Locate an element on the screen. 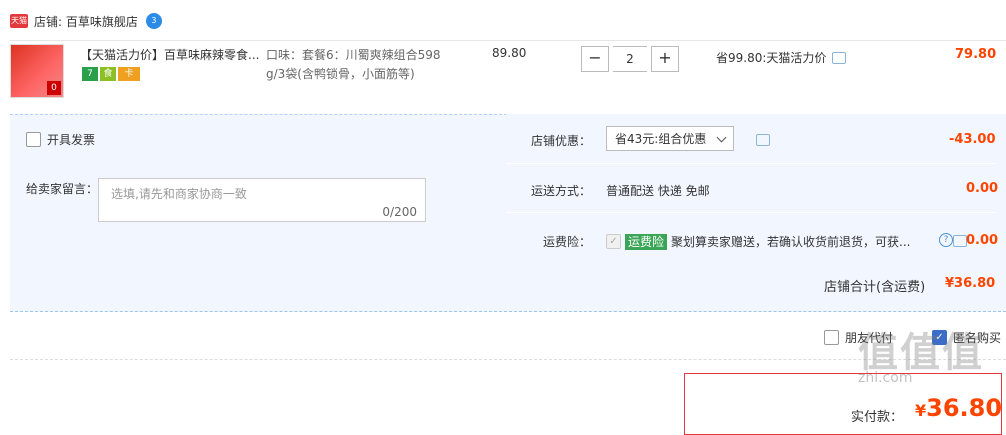 This screenshot has height=435, width=1006. invoice-option: 开具发票 is located at coordinates (60, 139).